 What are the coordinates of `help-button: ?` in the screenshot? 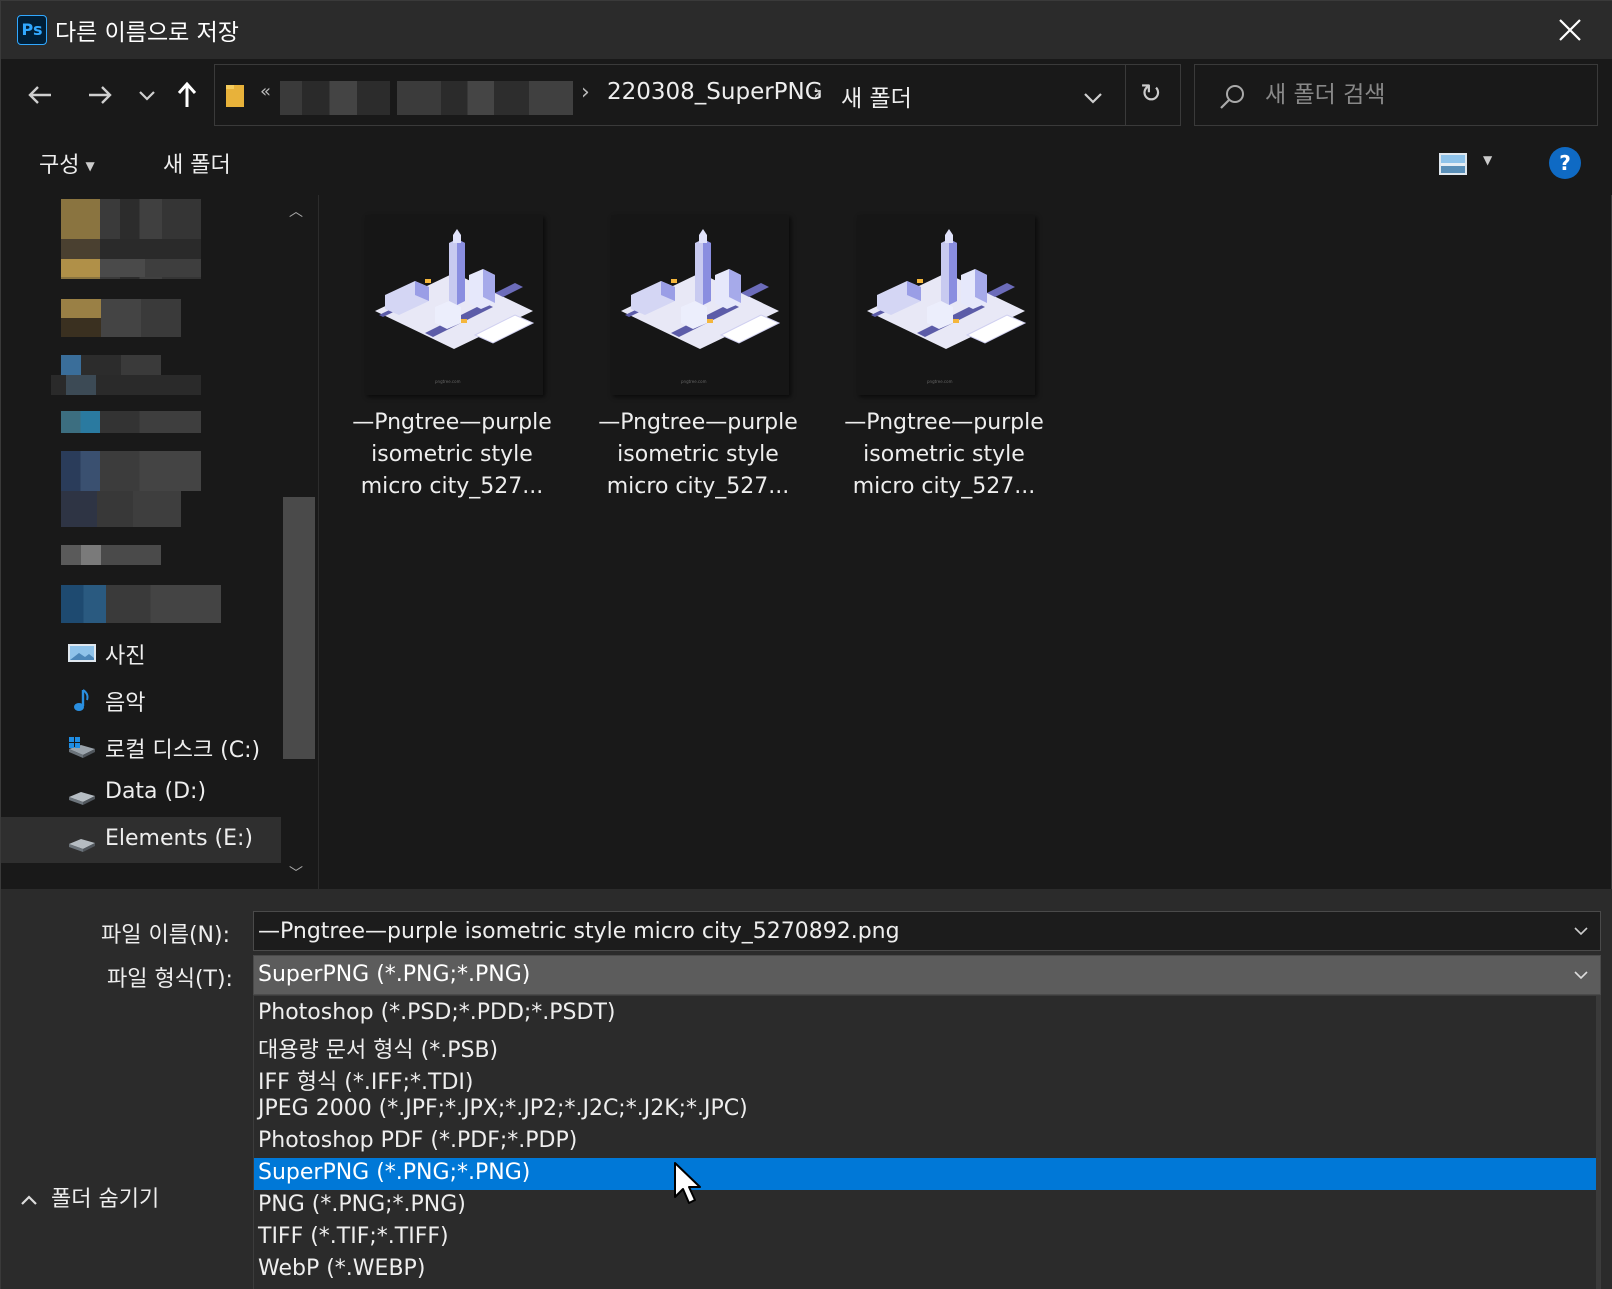 It's located at (1565, 163).